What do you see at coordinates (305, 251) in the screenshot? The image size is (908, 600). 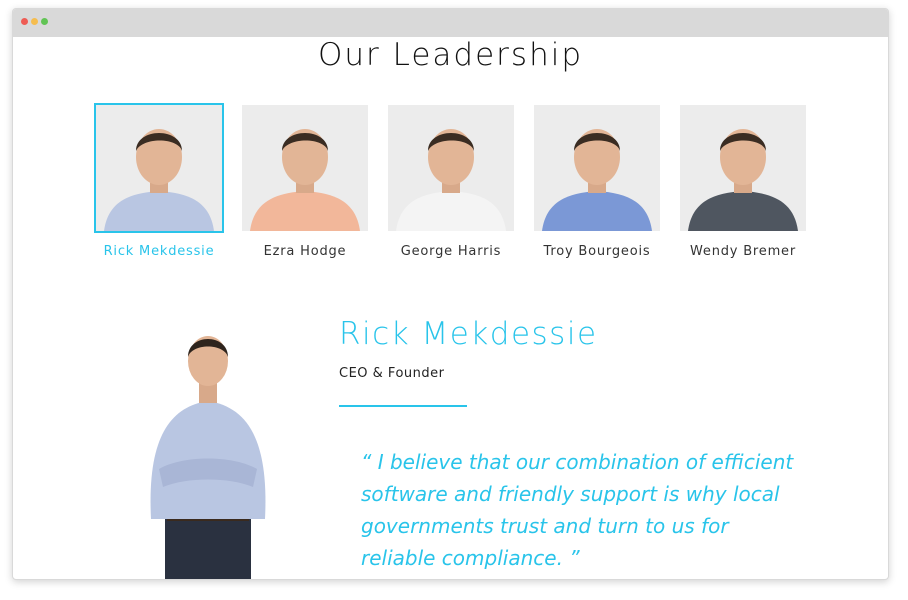 I see `team-member-name: Ezra Hodge` at bounding box center [305, 251].